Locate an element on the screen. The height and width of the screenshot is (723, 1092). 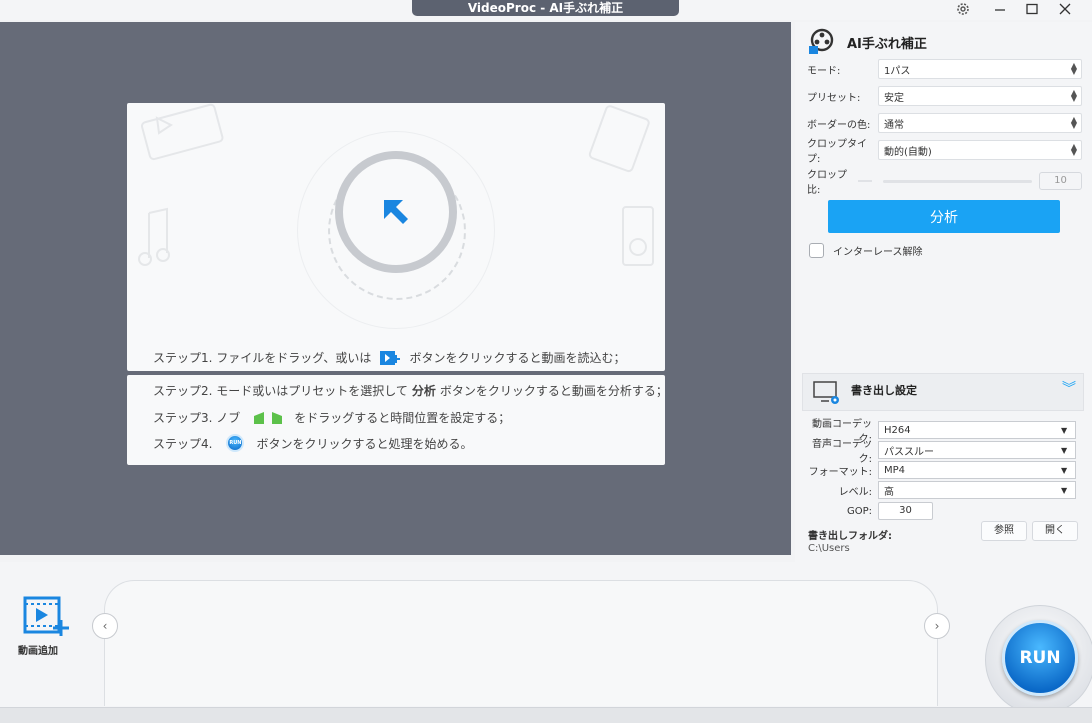
next-button: › is located at coordinates (937, 626).